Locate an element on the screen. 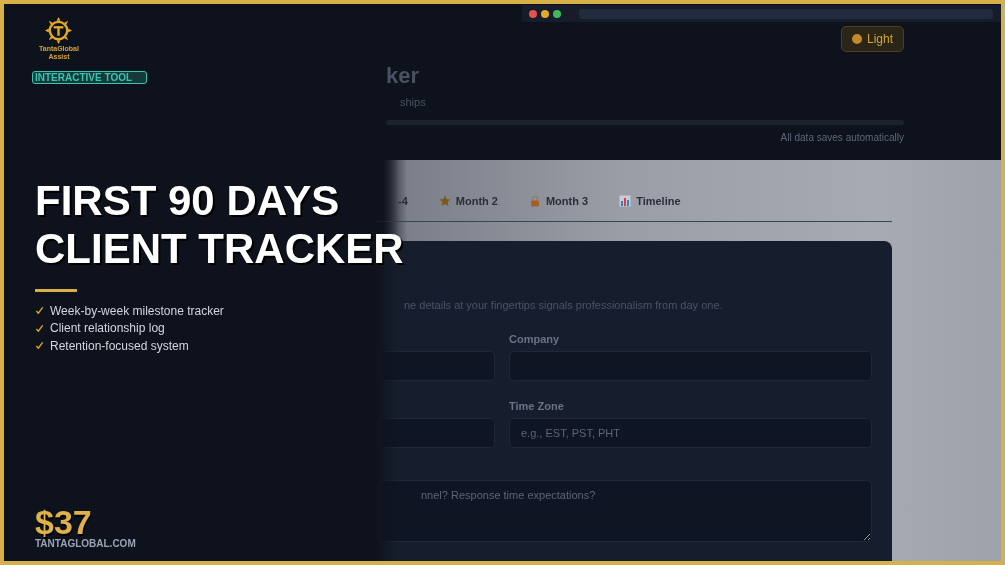  app-title: ker is located at coordinates (403, 76).